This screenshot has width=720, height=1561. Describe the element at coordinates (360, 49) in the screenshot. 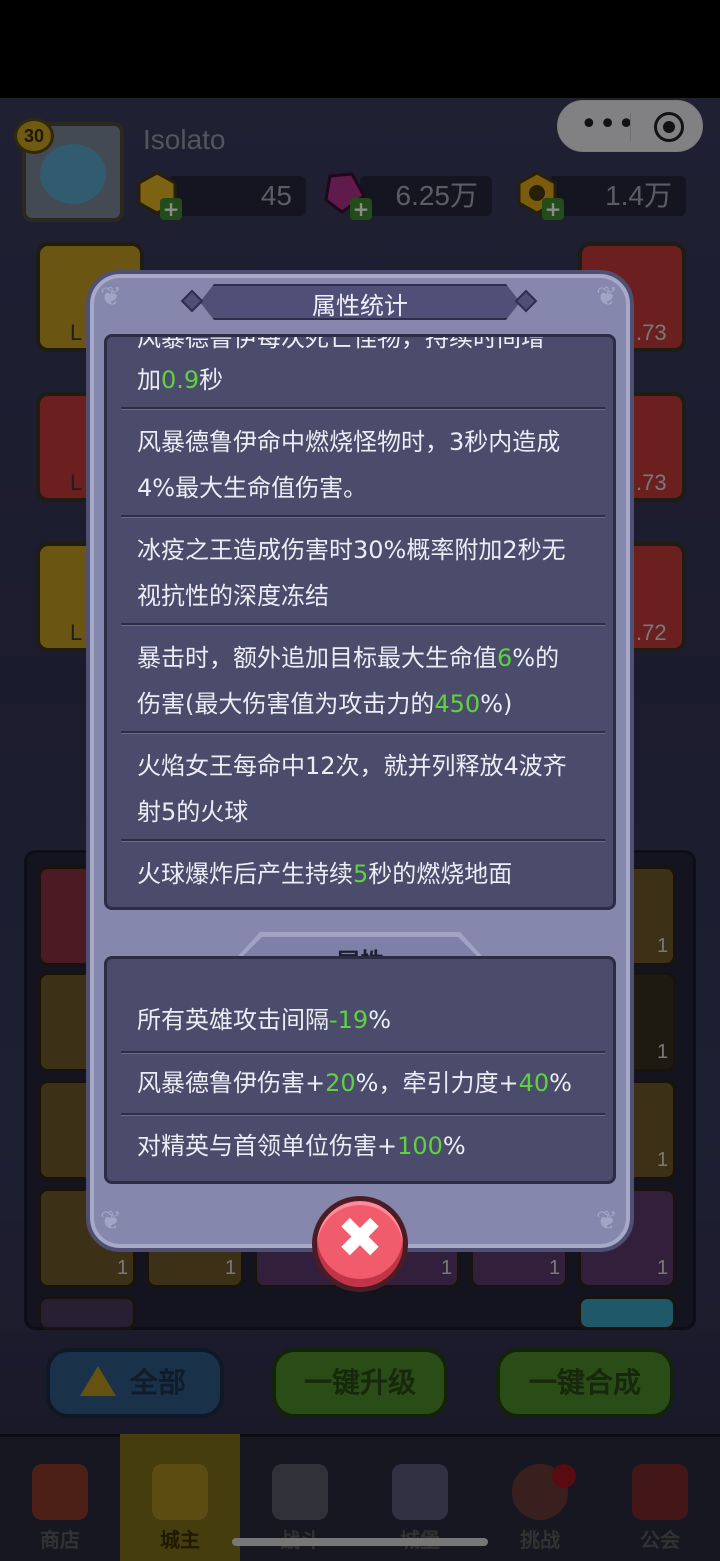

I see `status-bar-area` at that location.